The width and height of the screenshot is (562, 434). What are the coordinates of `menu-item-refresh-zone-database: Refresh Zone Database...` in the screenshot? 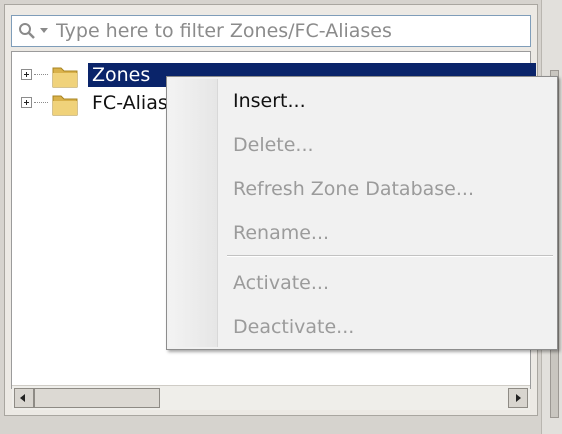 It's located at (388, 189).